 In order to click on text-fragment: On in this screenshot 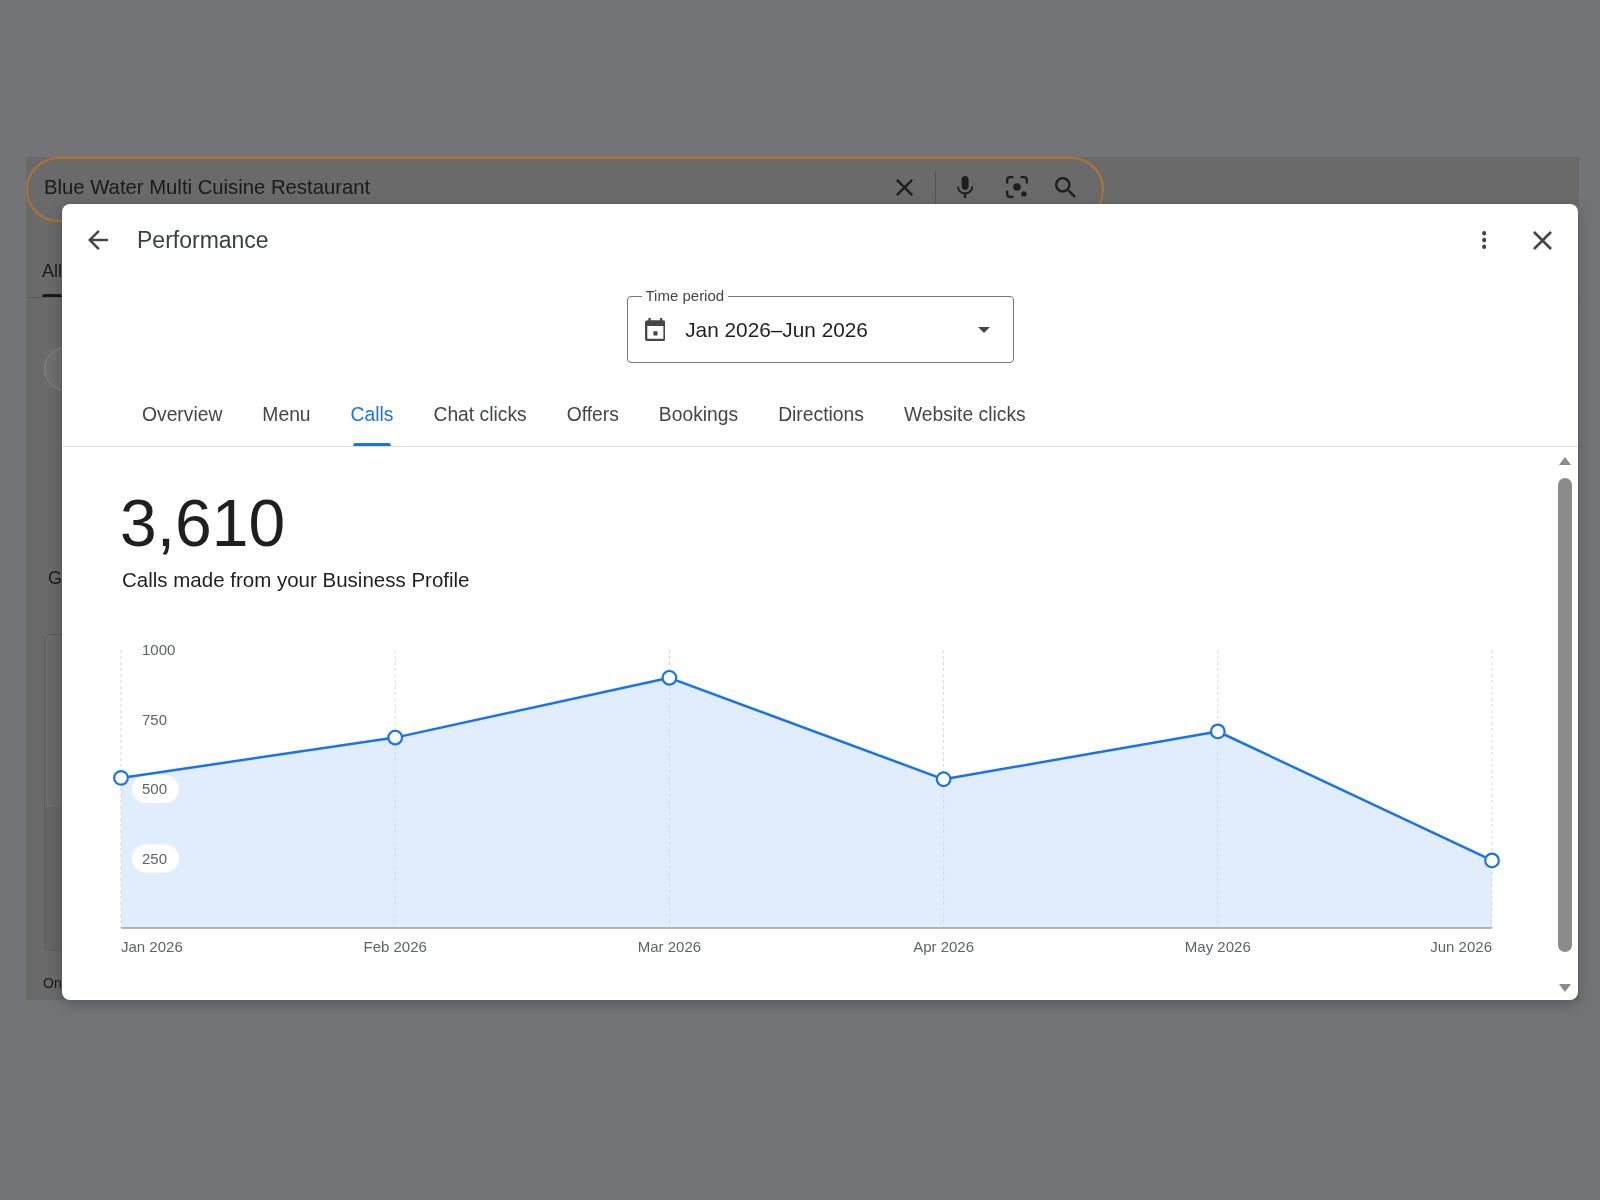, I will do `click(52, 983)`.